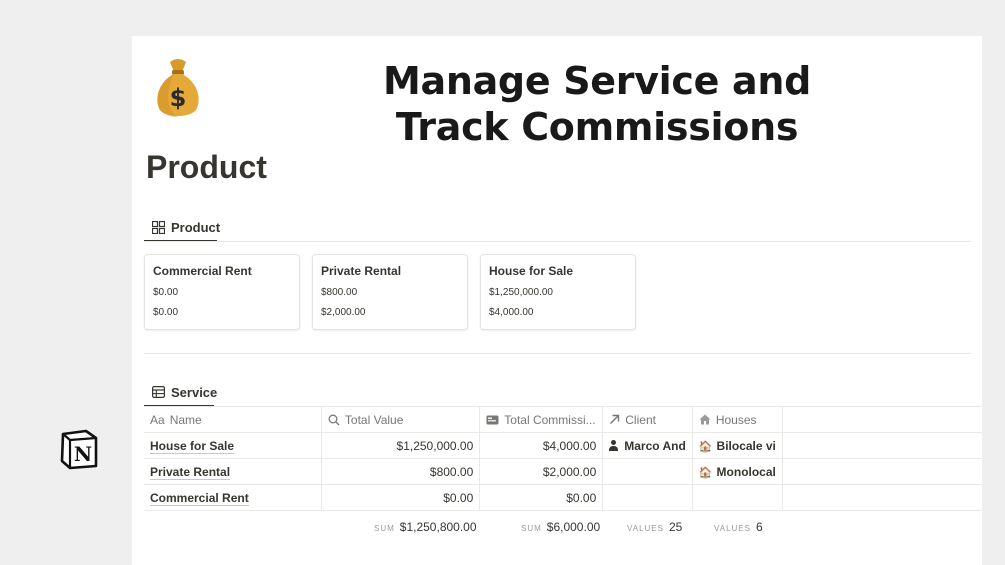 The image size is (1005, 565). I want to click on page-title: Product, so click(206, 167).